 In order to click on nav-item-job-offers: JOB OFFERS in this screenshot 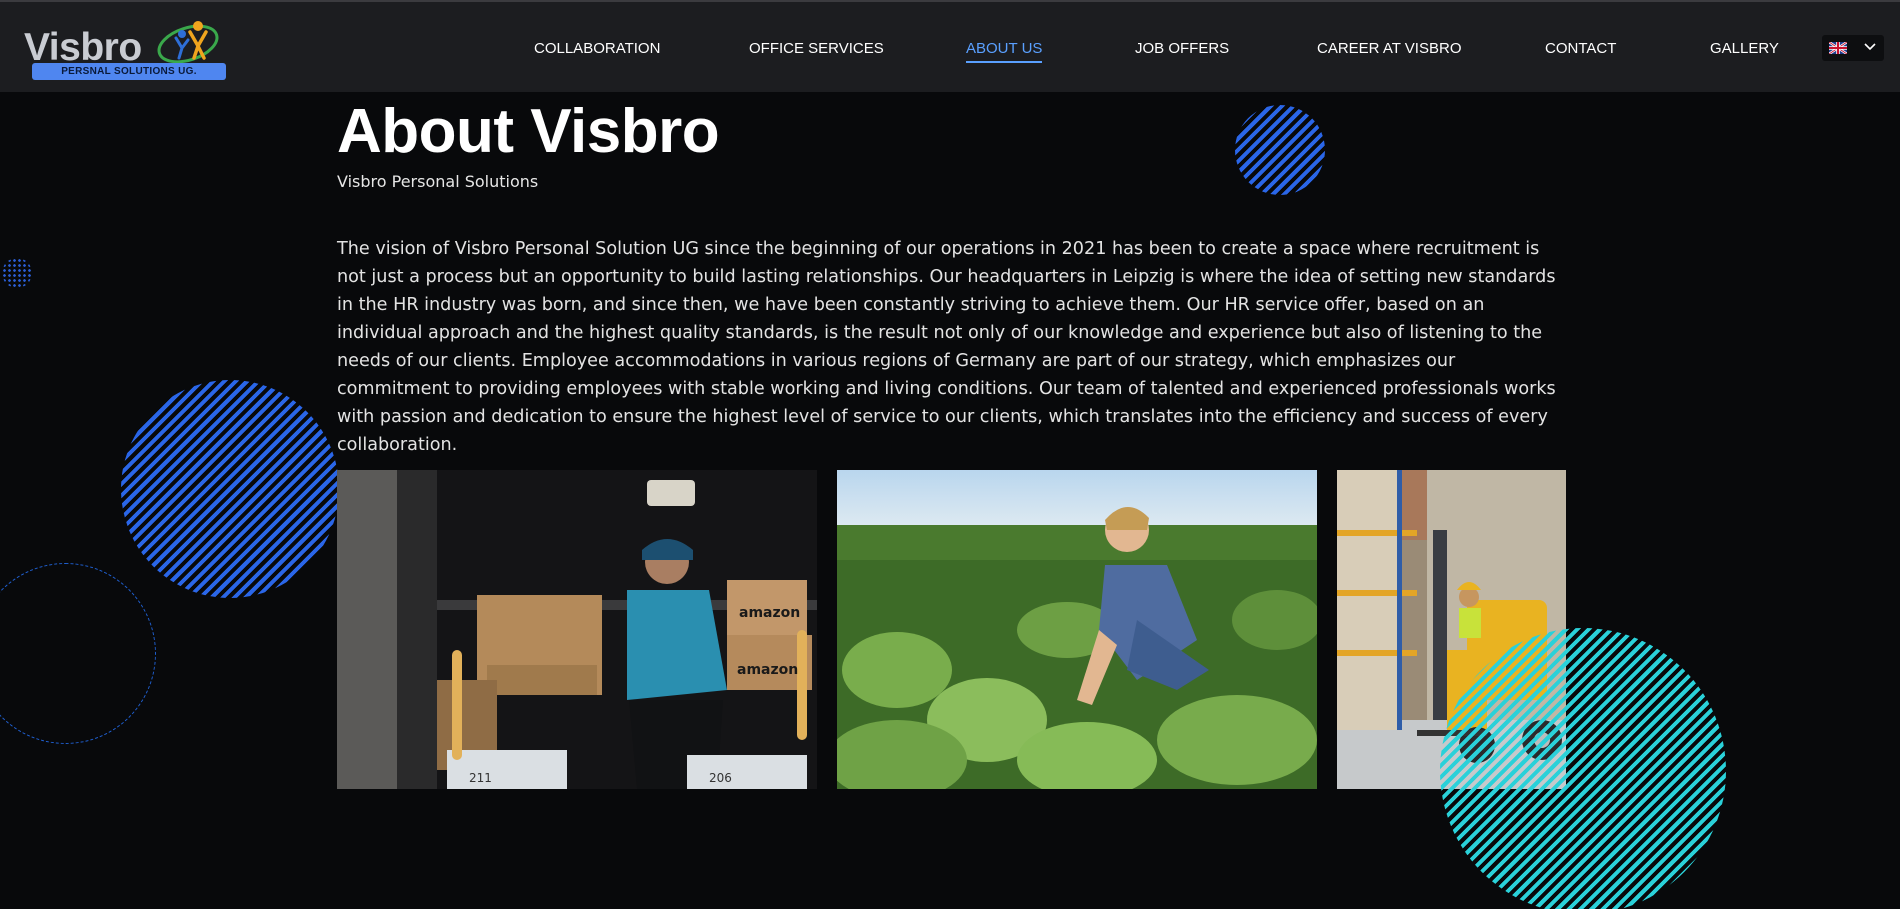, I will do `click(1182, 48)`.